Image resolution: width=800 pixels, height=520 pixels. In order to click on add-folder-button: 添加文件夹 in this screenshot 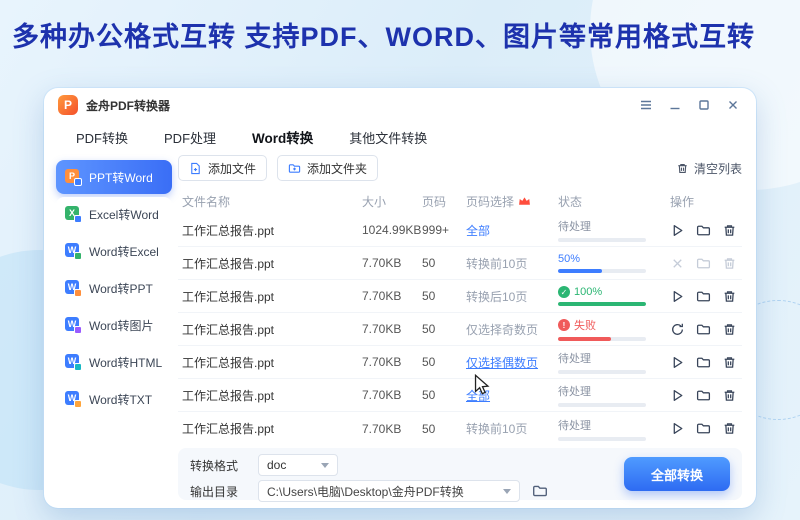, I will do `click(328, 168)`.